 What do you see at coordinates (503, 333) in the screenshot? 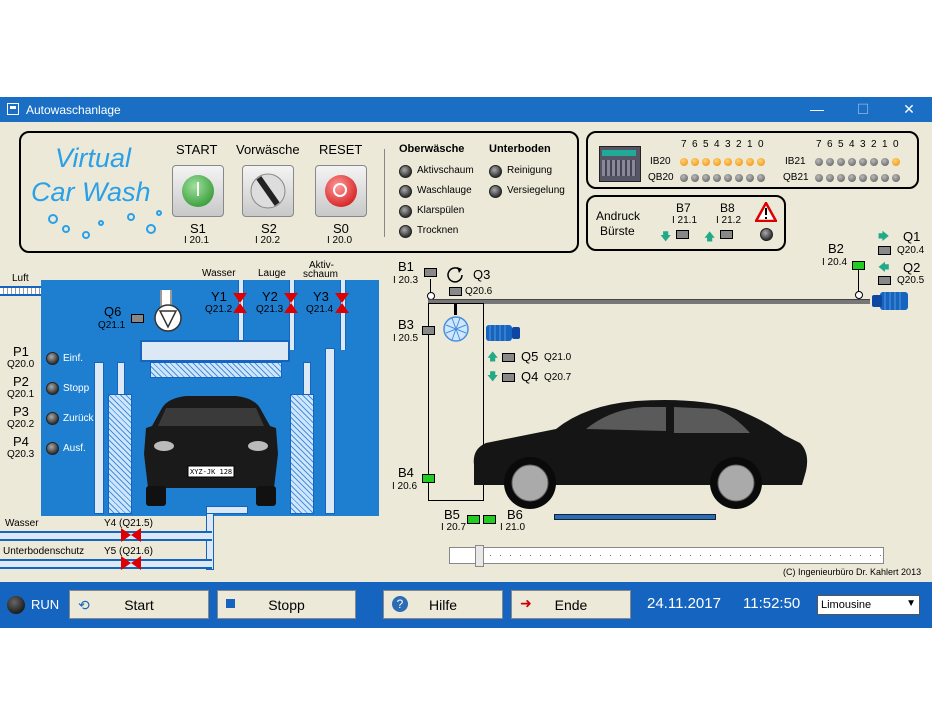
I see `brush-motor-icon` at bounding box center [503, 333].